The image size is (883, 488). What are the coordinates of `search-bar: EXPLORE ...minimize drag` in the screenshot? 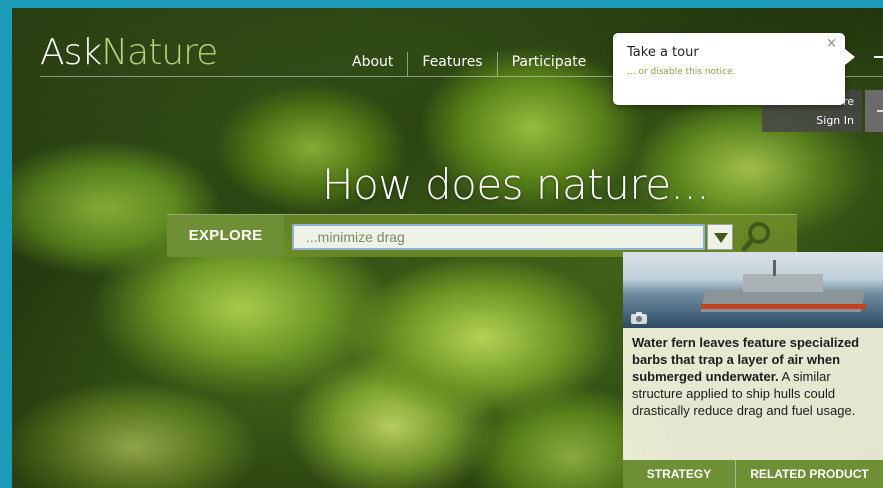 It's located at (482, 235).